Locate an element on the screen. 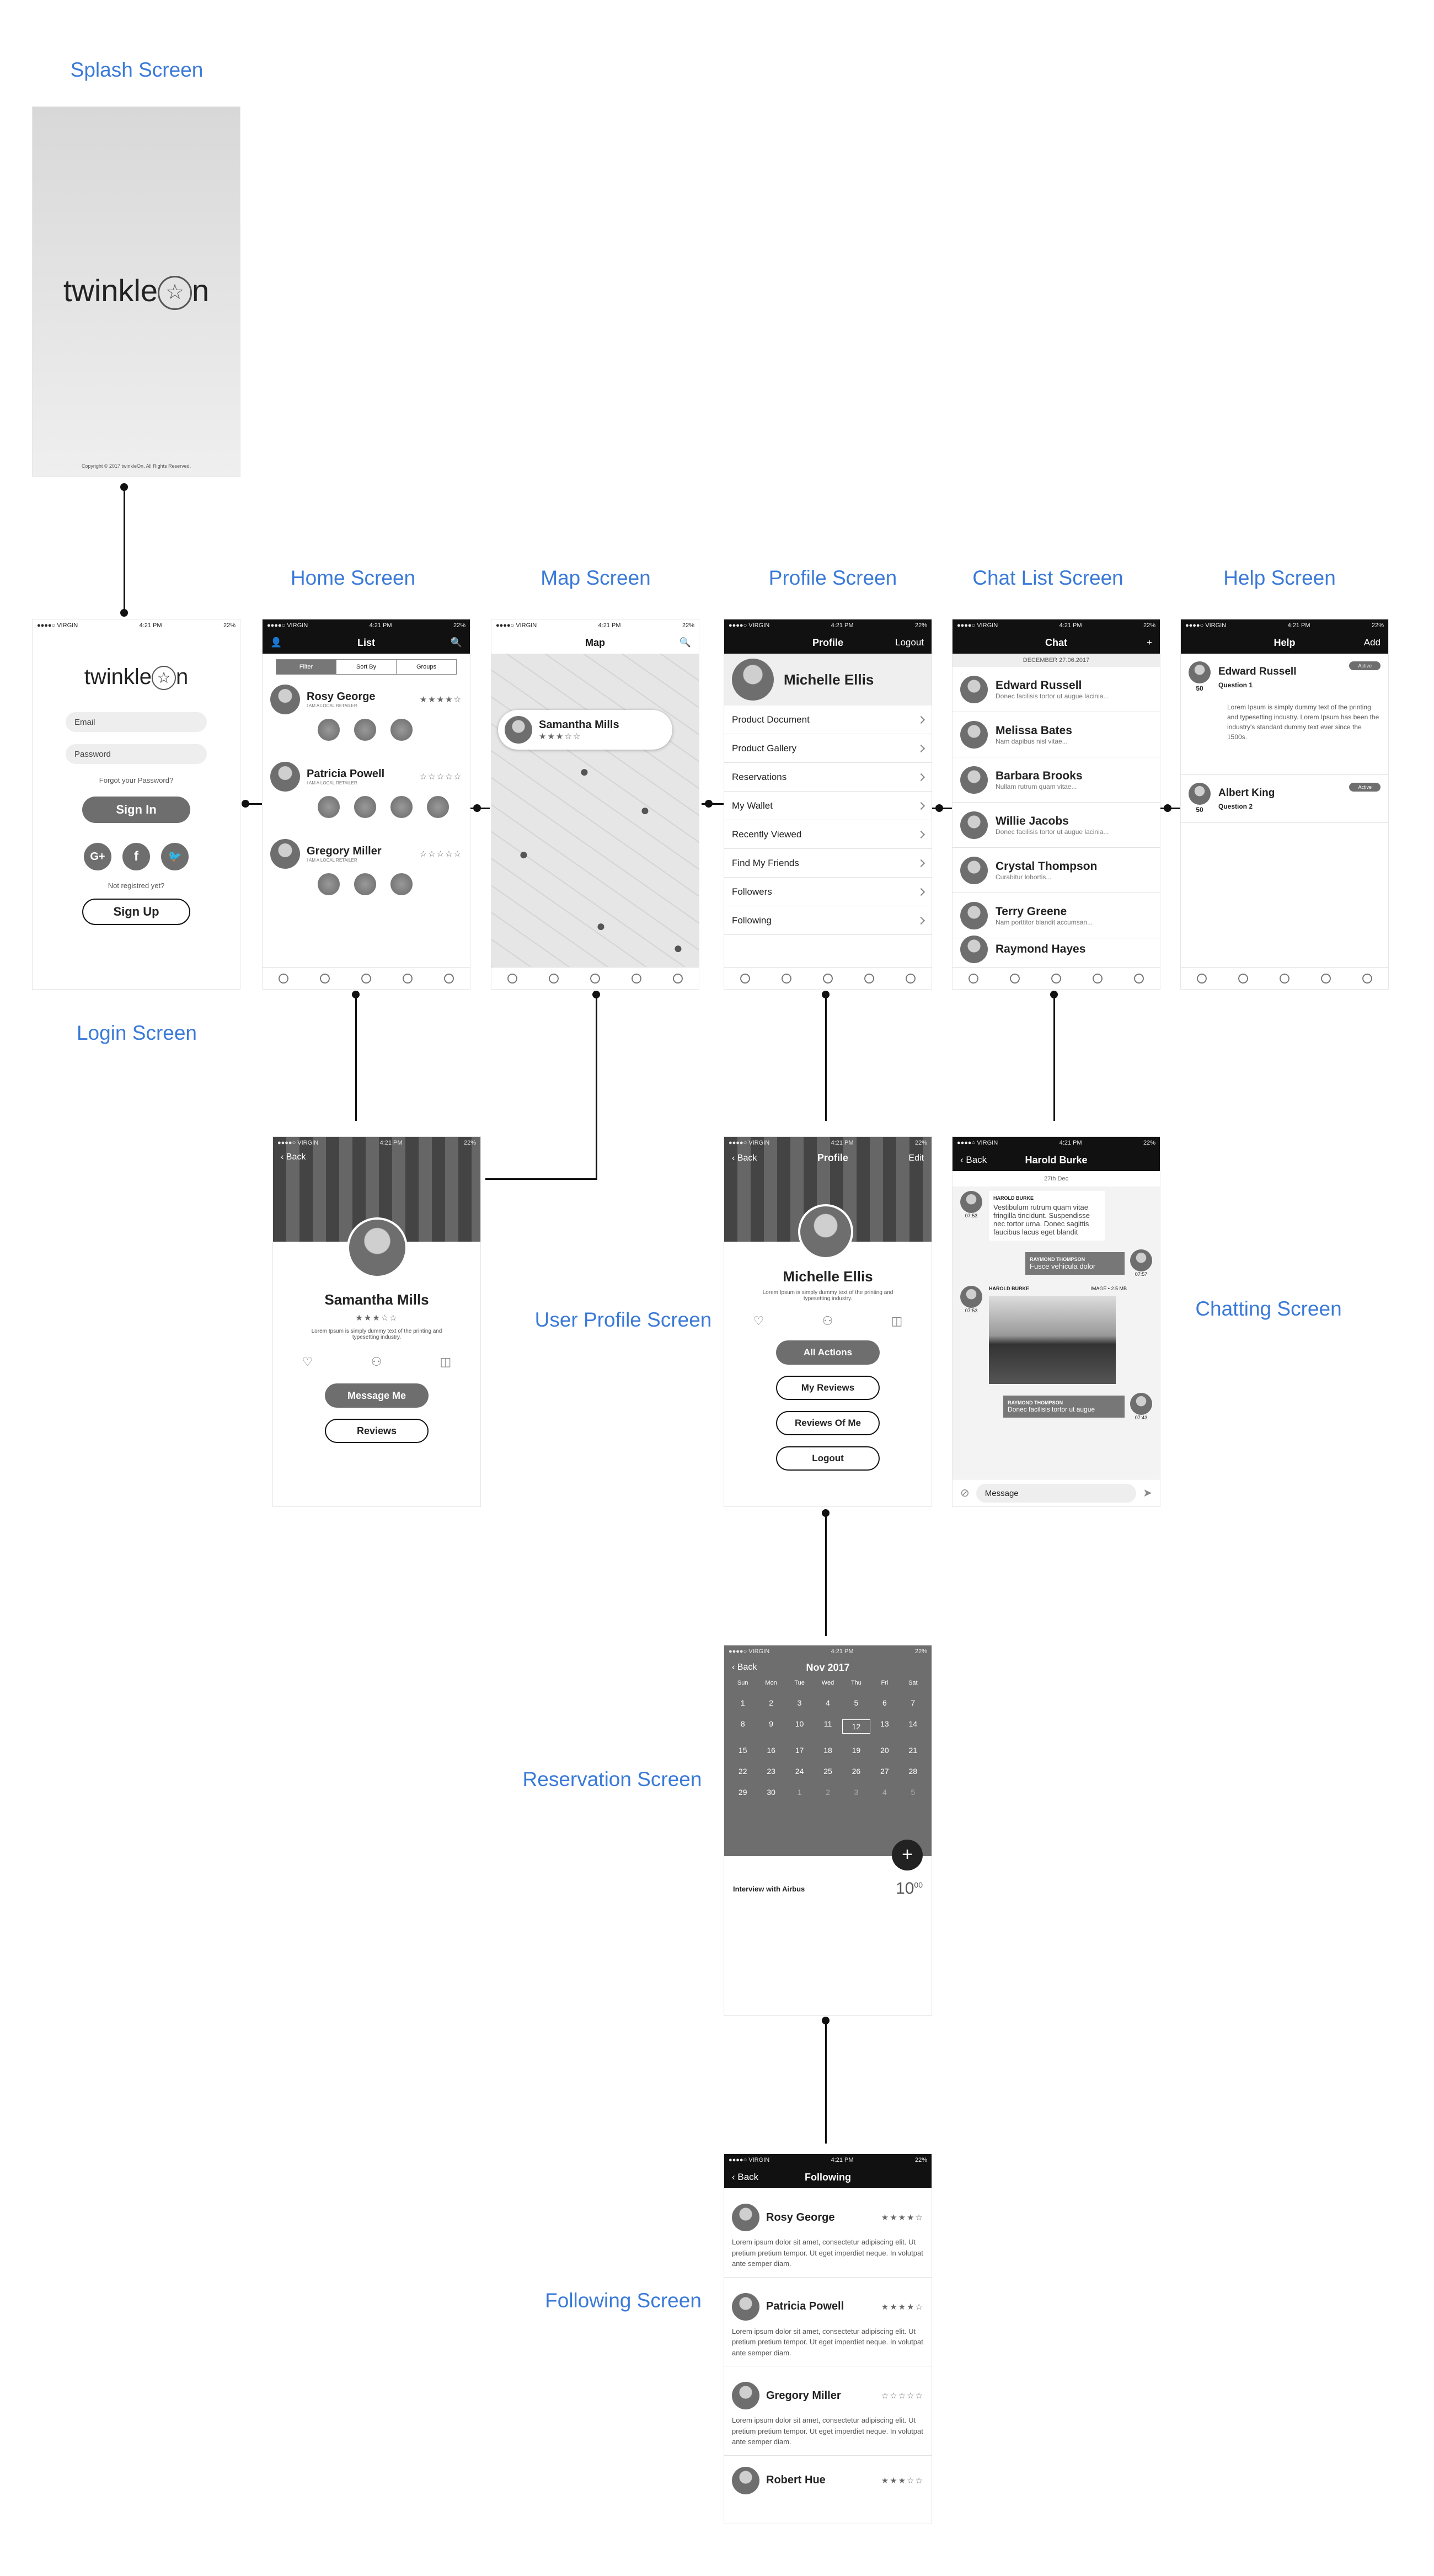 The width and height of the screenshot is (1434, 2576). add-link: Add is located at coordinates (1372, 642).